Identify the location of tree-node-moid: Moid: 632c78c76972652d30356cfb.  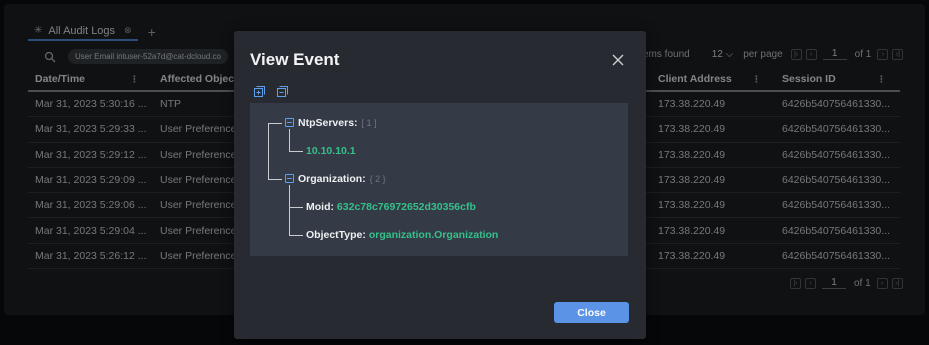
(391, 207).